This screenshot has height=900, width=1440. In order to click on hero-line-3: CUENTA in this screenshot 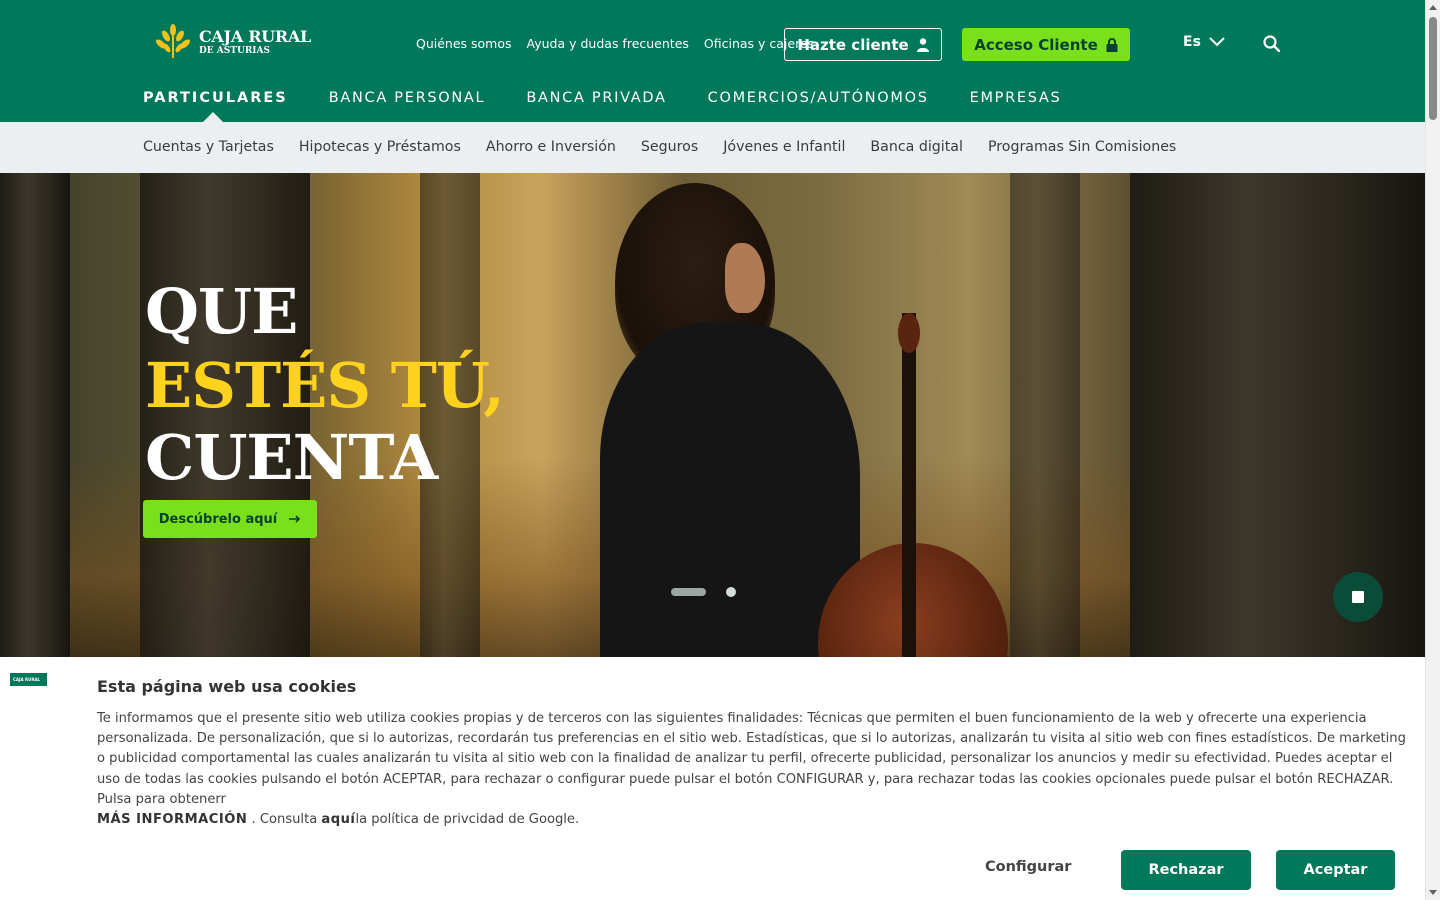, I will do `click(291, 457)`.